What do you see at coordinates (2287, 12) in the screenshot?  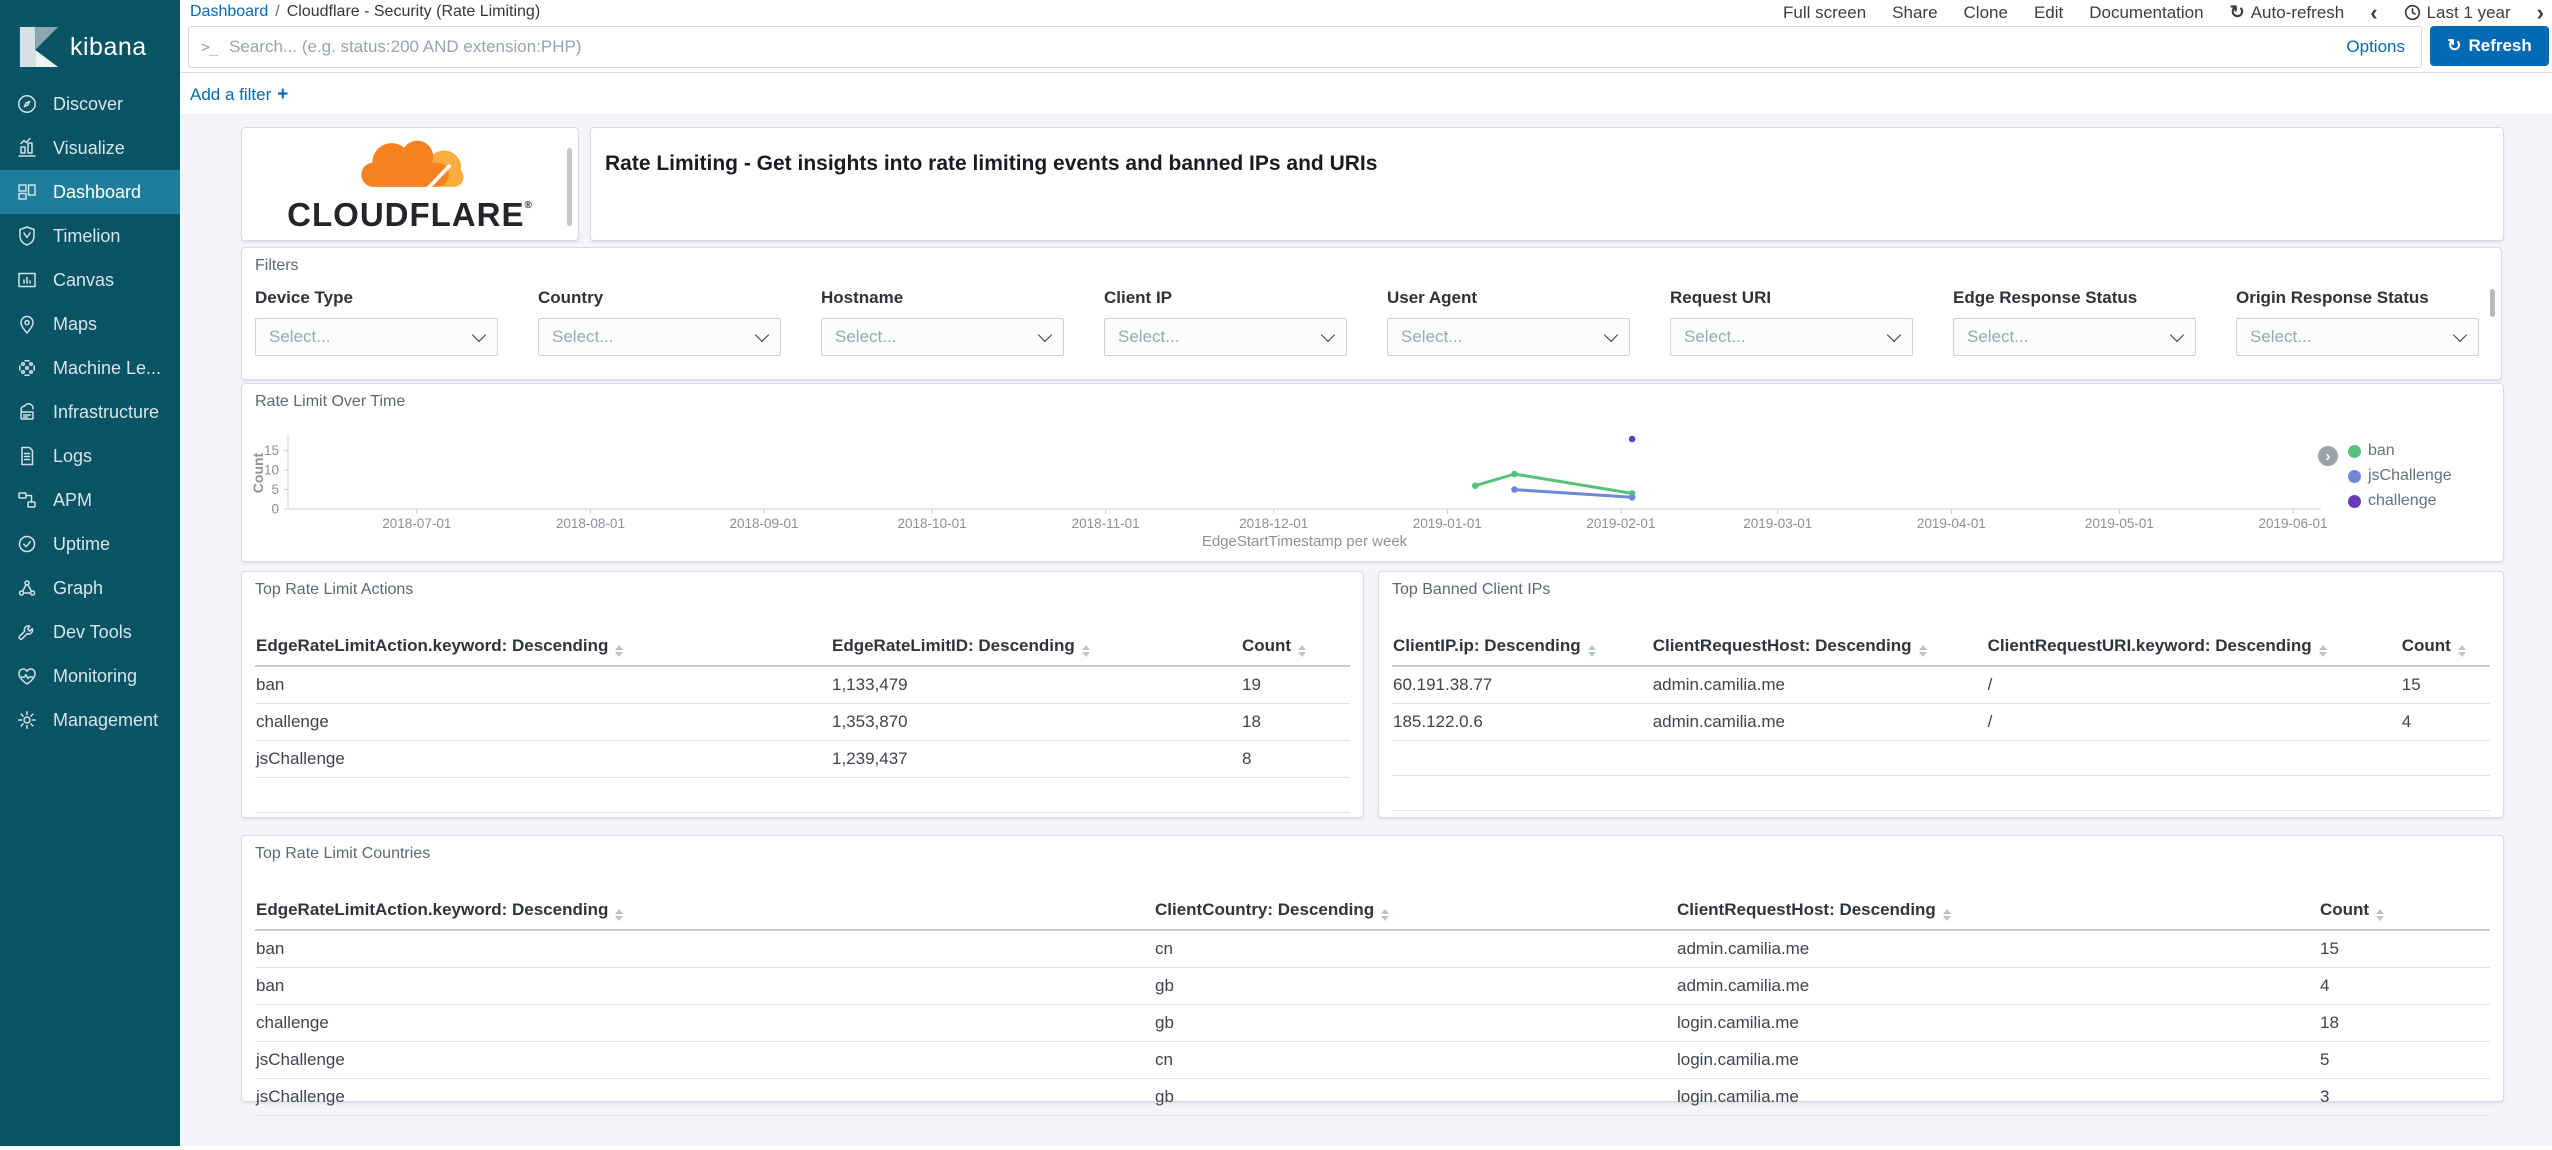 I see `auto-refresh-button: ↻ Auto-refresh` at bounding box center [2287, 12].